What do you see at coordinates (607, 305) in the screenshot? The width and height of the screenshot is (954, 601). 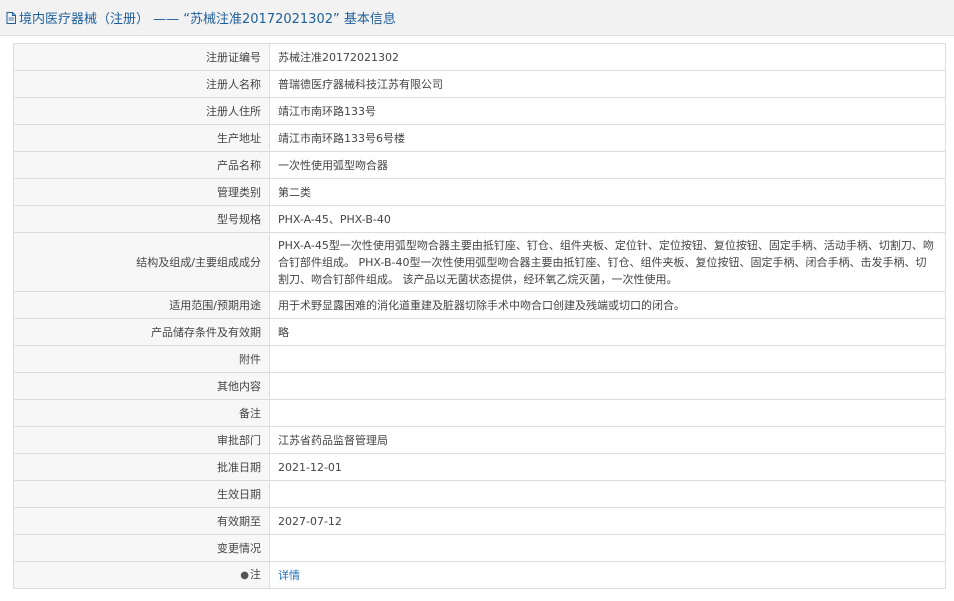 I see `field-value: 用于术野显露困难的消化道重建及脏器切除手术中吻合口创建及残端或切口的闭合。` at bounding box center [607, 305].